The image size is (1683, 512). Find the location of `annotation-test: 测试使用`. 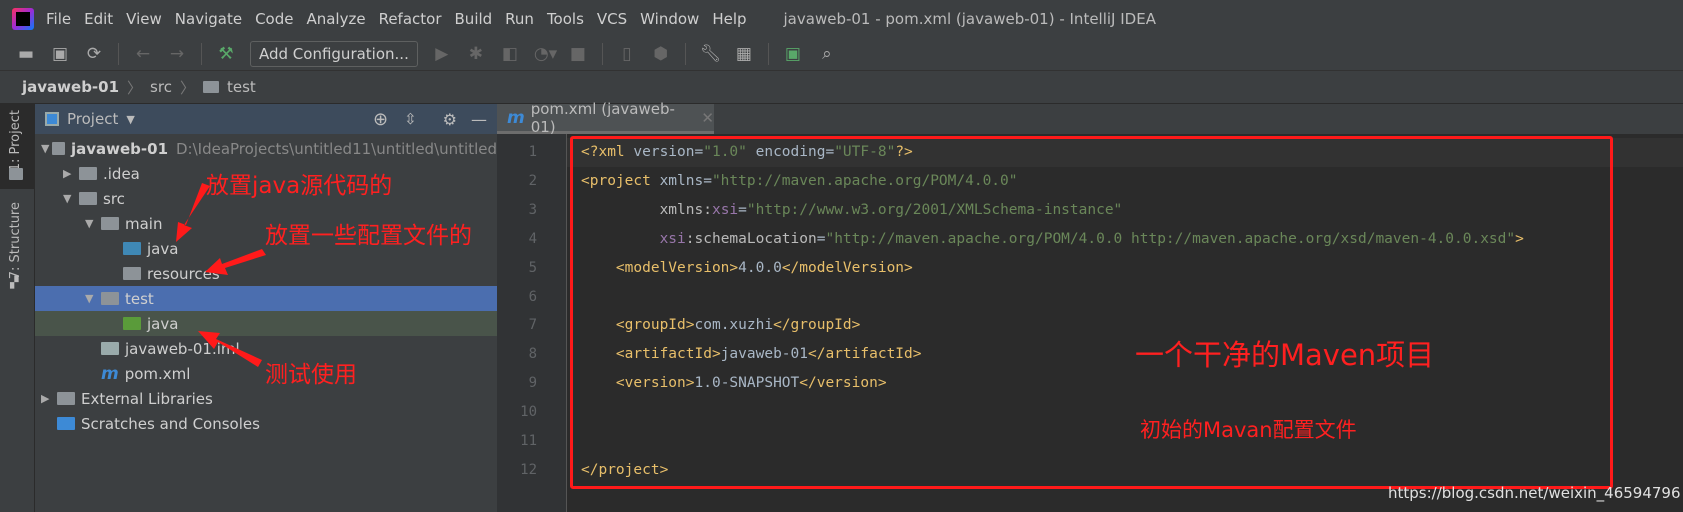

annotation-test: 测试使用 is located at coordinates (311, 375).